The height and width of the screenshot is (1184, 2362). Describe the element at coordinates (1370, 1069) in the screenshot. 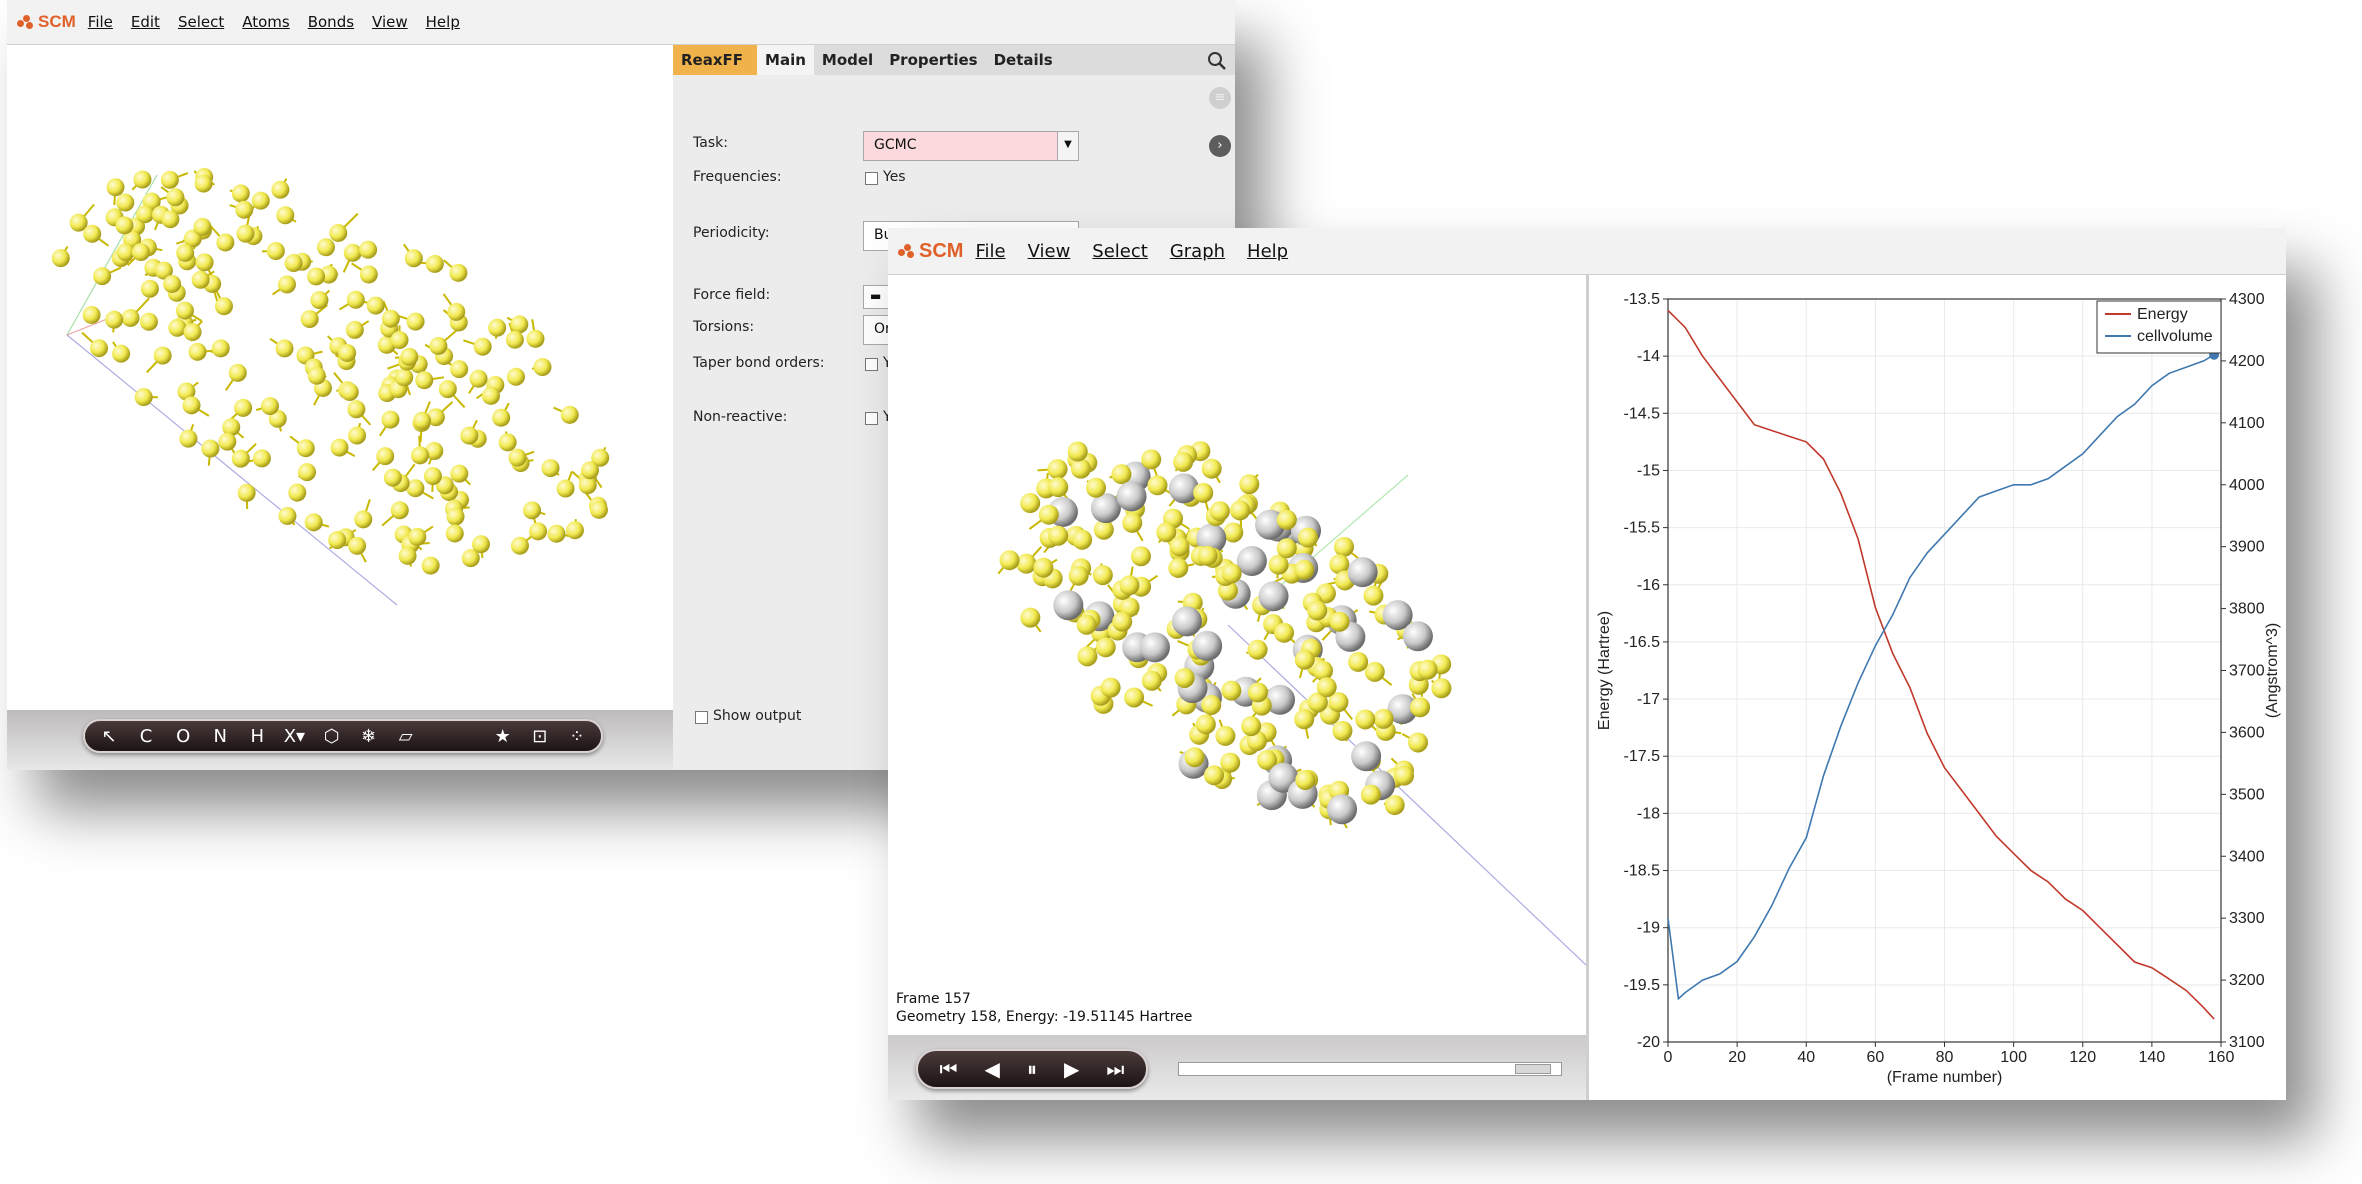

I see `frame-slider` at that location.